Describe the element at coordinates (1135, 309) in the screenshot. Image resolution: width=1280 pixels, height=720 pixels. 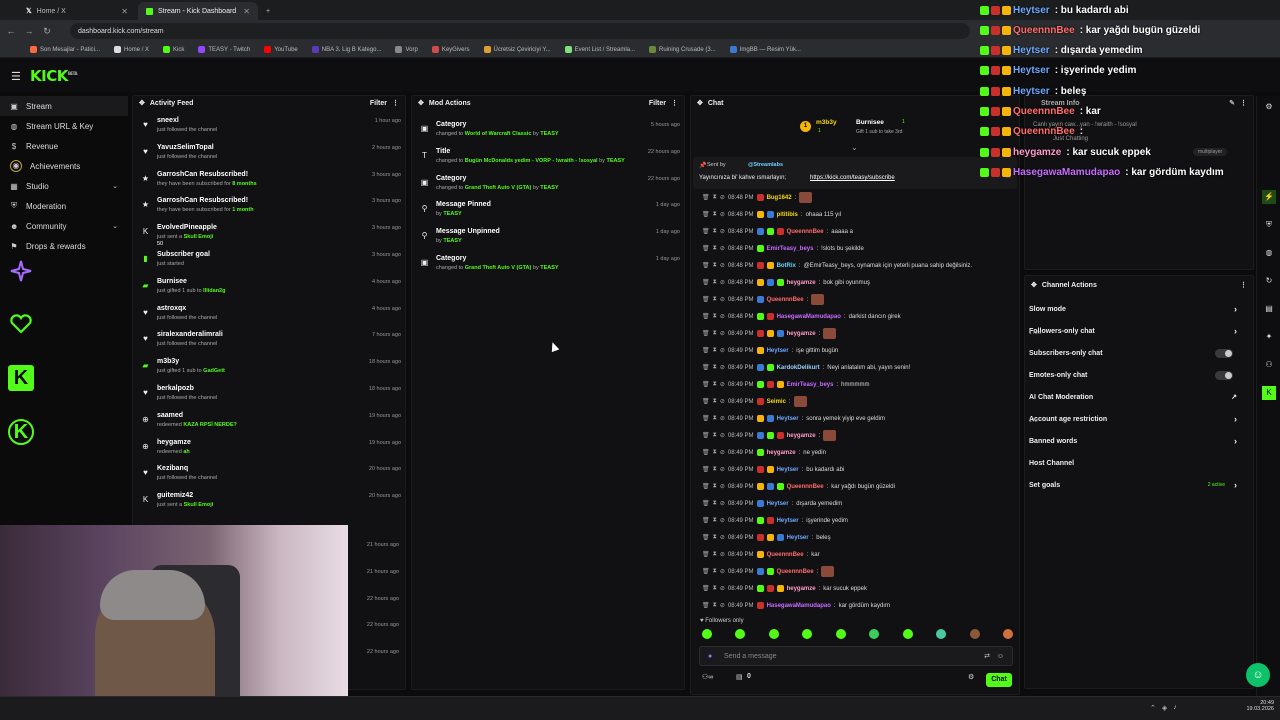
I see `channel-action-row: Slow mode ›` at that location.